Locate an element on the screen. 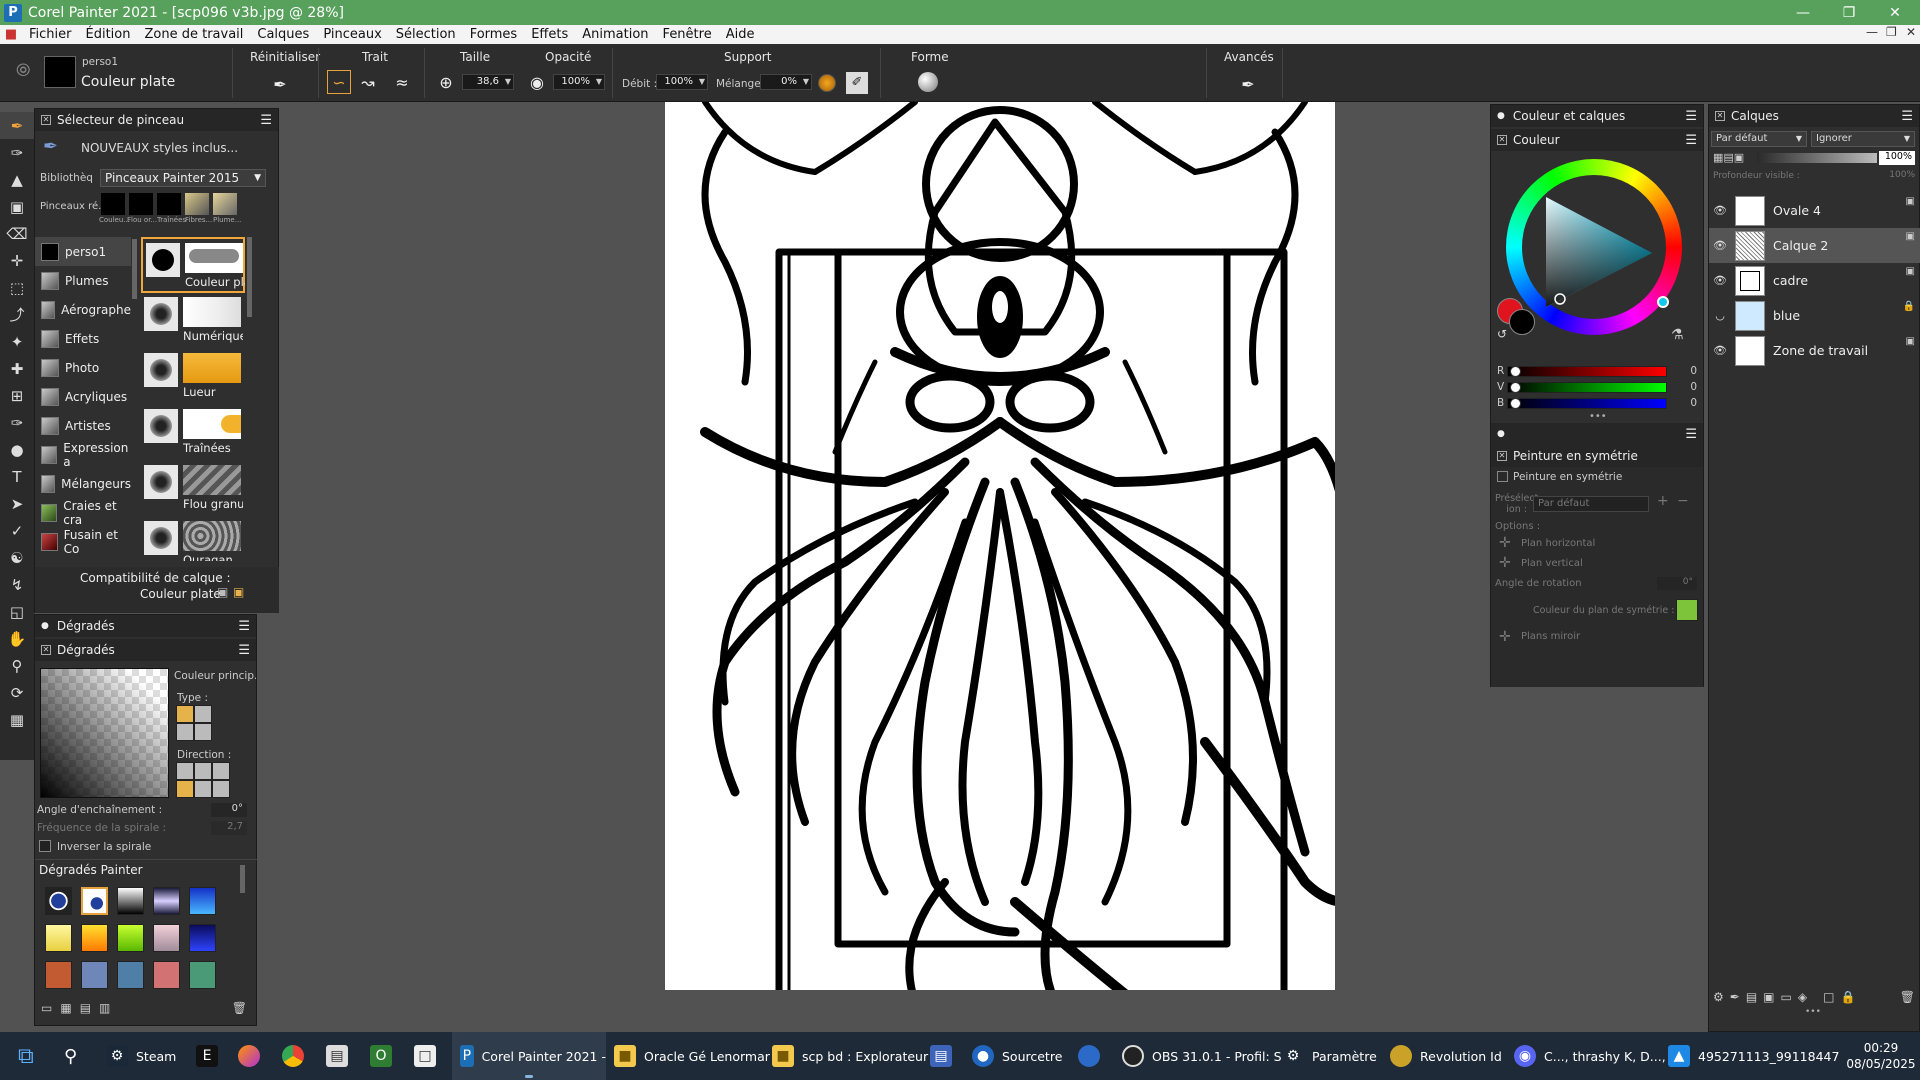 This screenshot has width=1920, height=1080. doc-restore-button: ❐ is located at coordinates (1891, 32).